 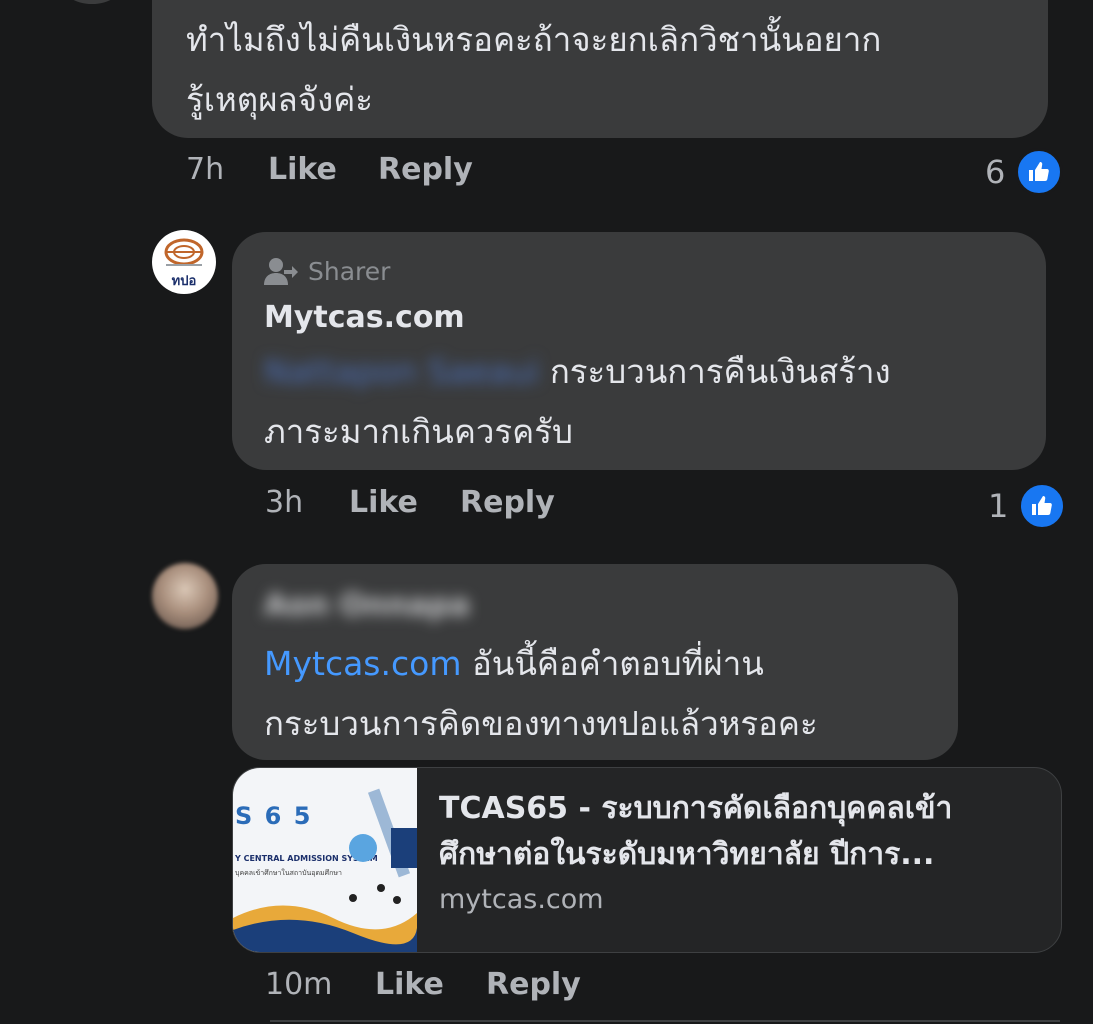 What do you see at coordinates (205, 169) in the screenshot?
I see `timestamp: 7h` at bounding box center [205, 169].